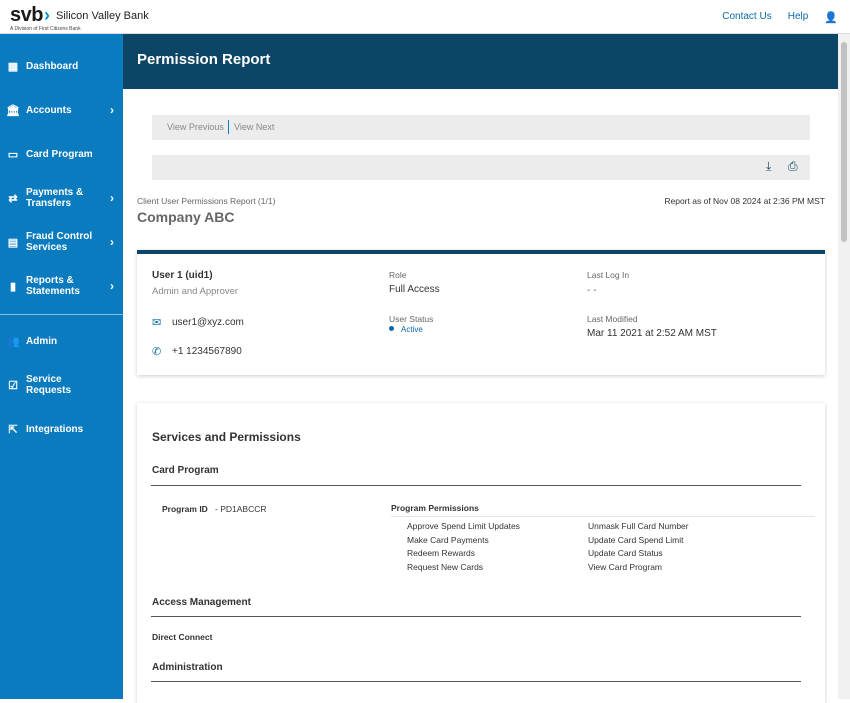 The image size is (850, 703). I want to click on sidebar-item-service-requests: ☑ Service Requests, so click(61, 385).